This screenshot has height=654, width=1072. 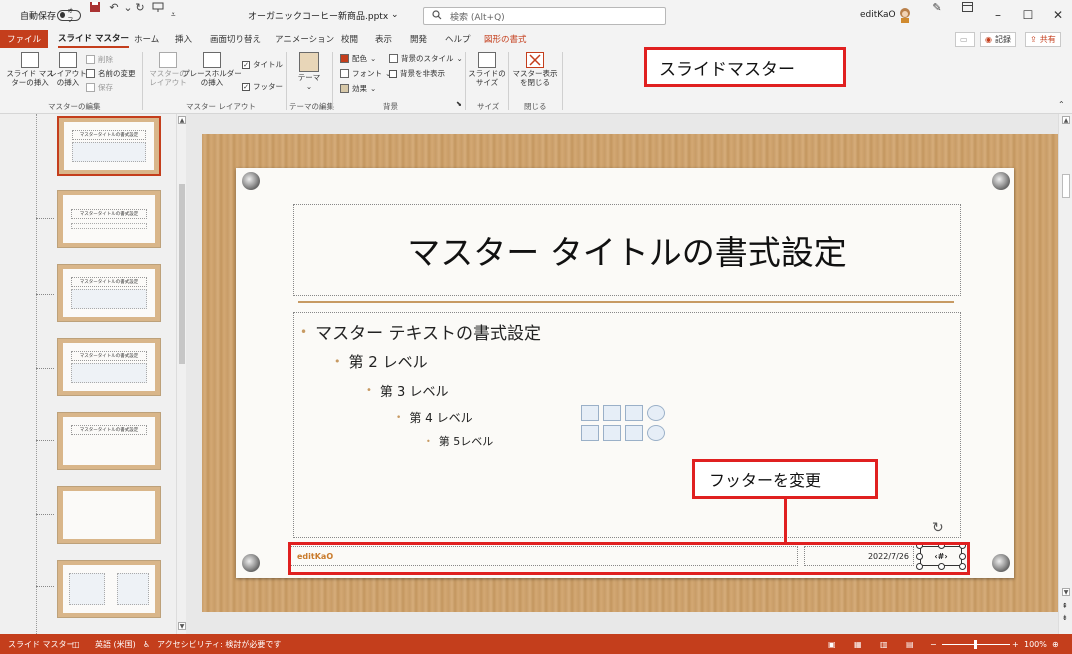 What do you see at coordinates (304, 39) in the screenshot?
I see `tab-animations: アニメーション` at bounding box center [304, 39].